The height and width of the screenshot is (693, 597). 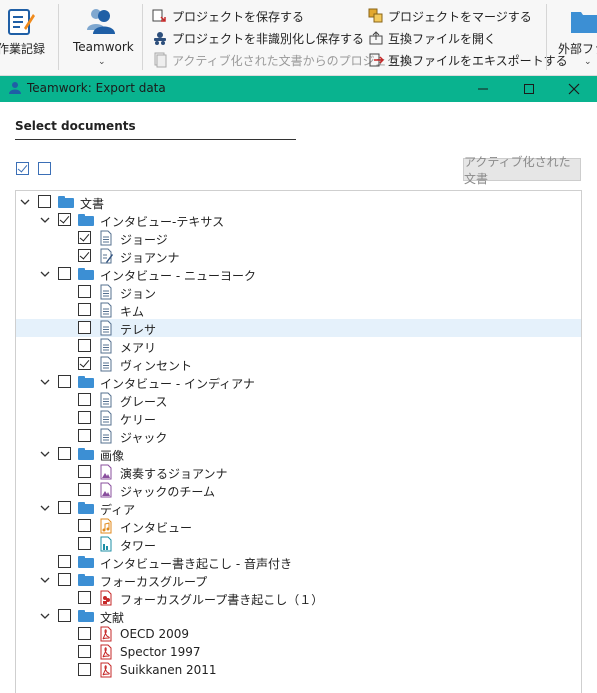 What do you see at coordinates (101, 38) in the screenshot?
I see `teamwork-button: Teamwork ⌄` at bounding box center [101, 38].